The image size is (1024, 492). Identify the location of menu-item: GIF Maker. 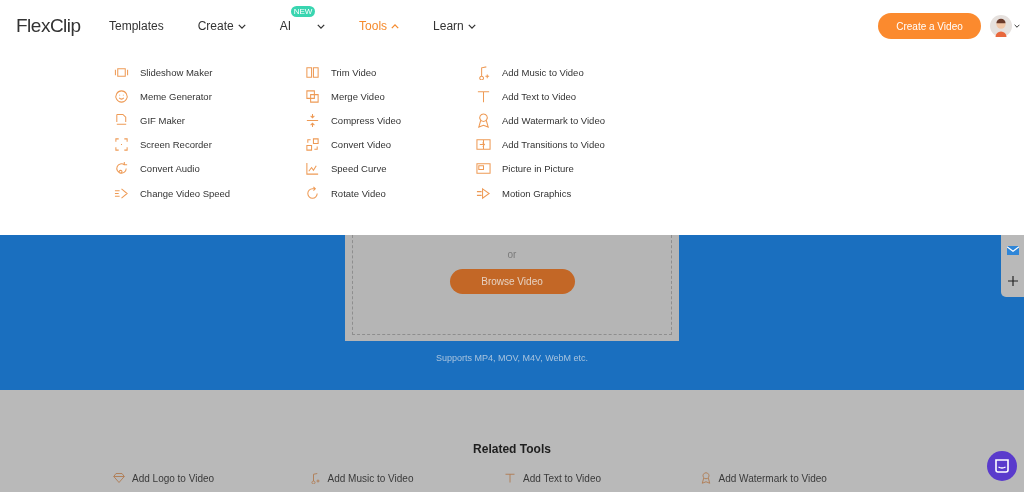
(209, 120).